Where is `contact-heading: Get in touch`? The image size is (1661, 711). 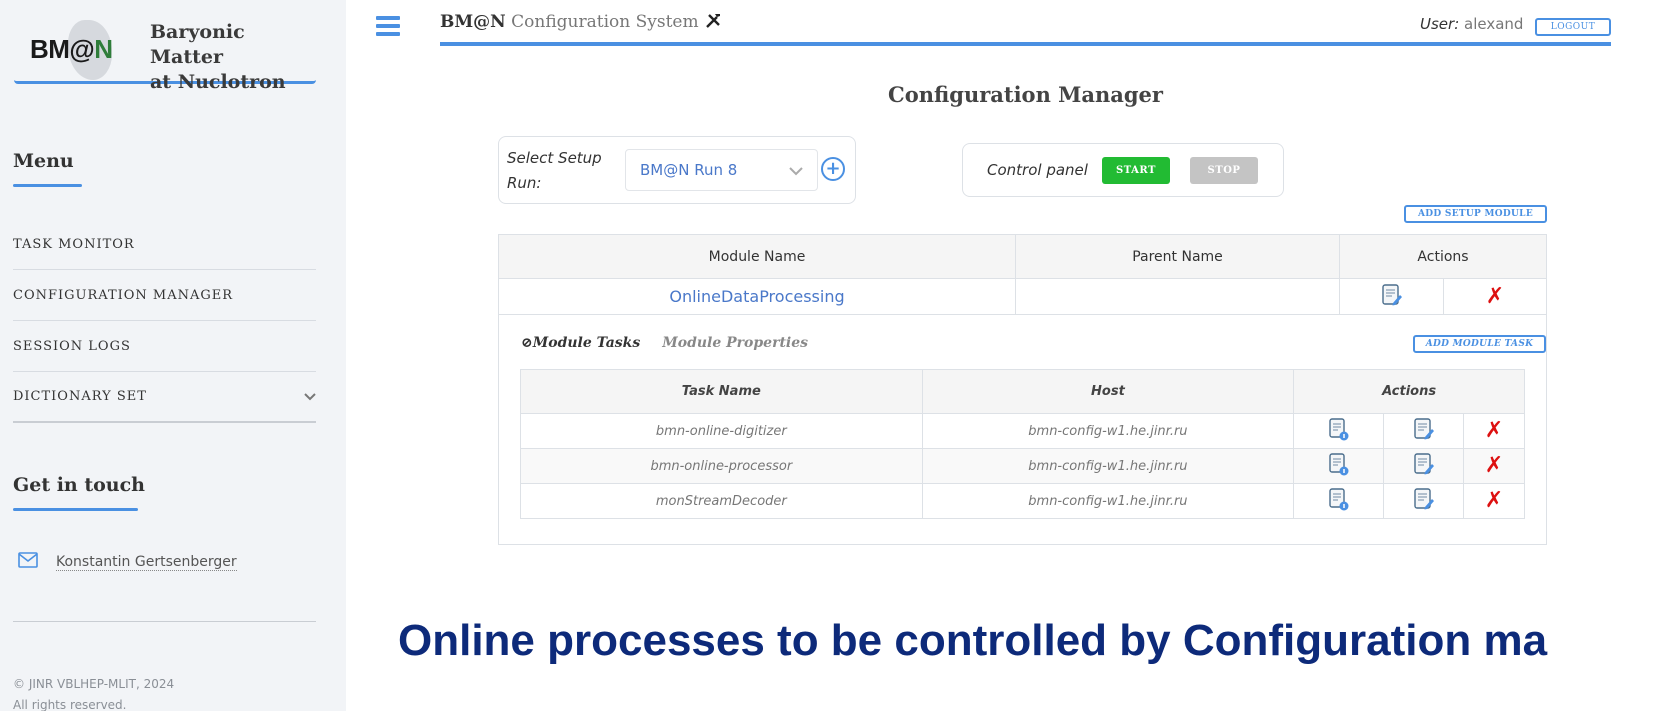
contact-heading: Get in touch is located at coordinates (79, 485).